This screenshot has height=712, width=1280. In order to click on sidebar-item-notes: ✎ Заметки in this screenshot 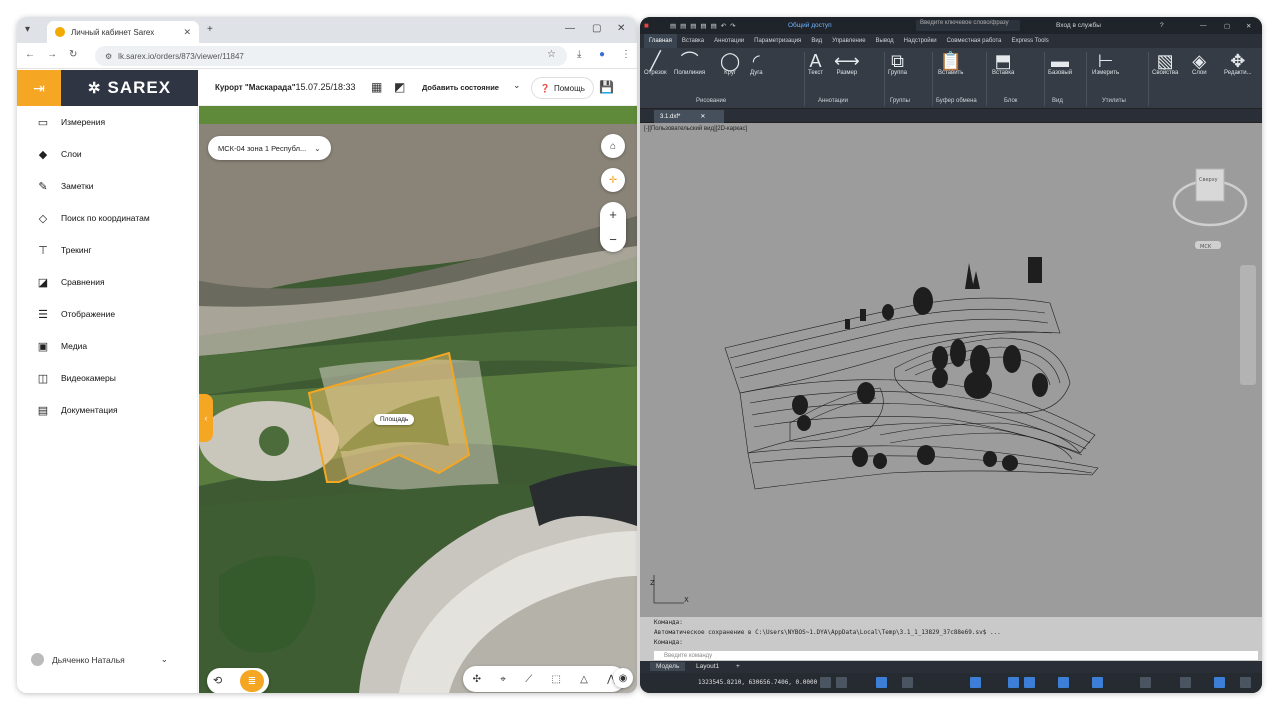, I will do `click(107, 186)`.